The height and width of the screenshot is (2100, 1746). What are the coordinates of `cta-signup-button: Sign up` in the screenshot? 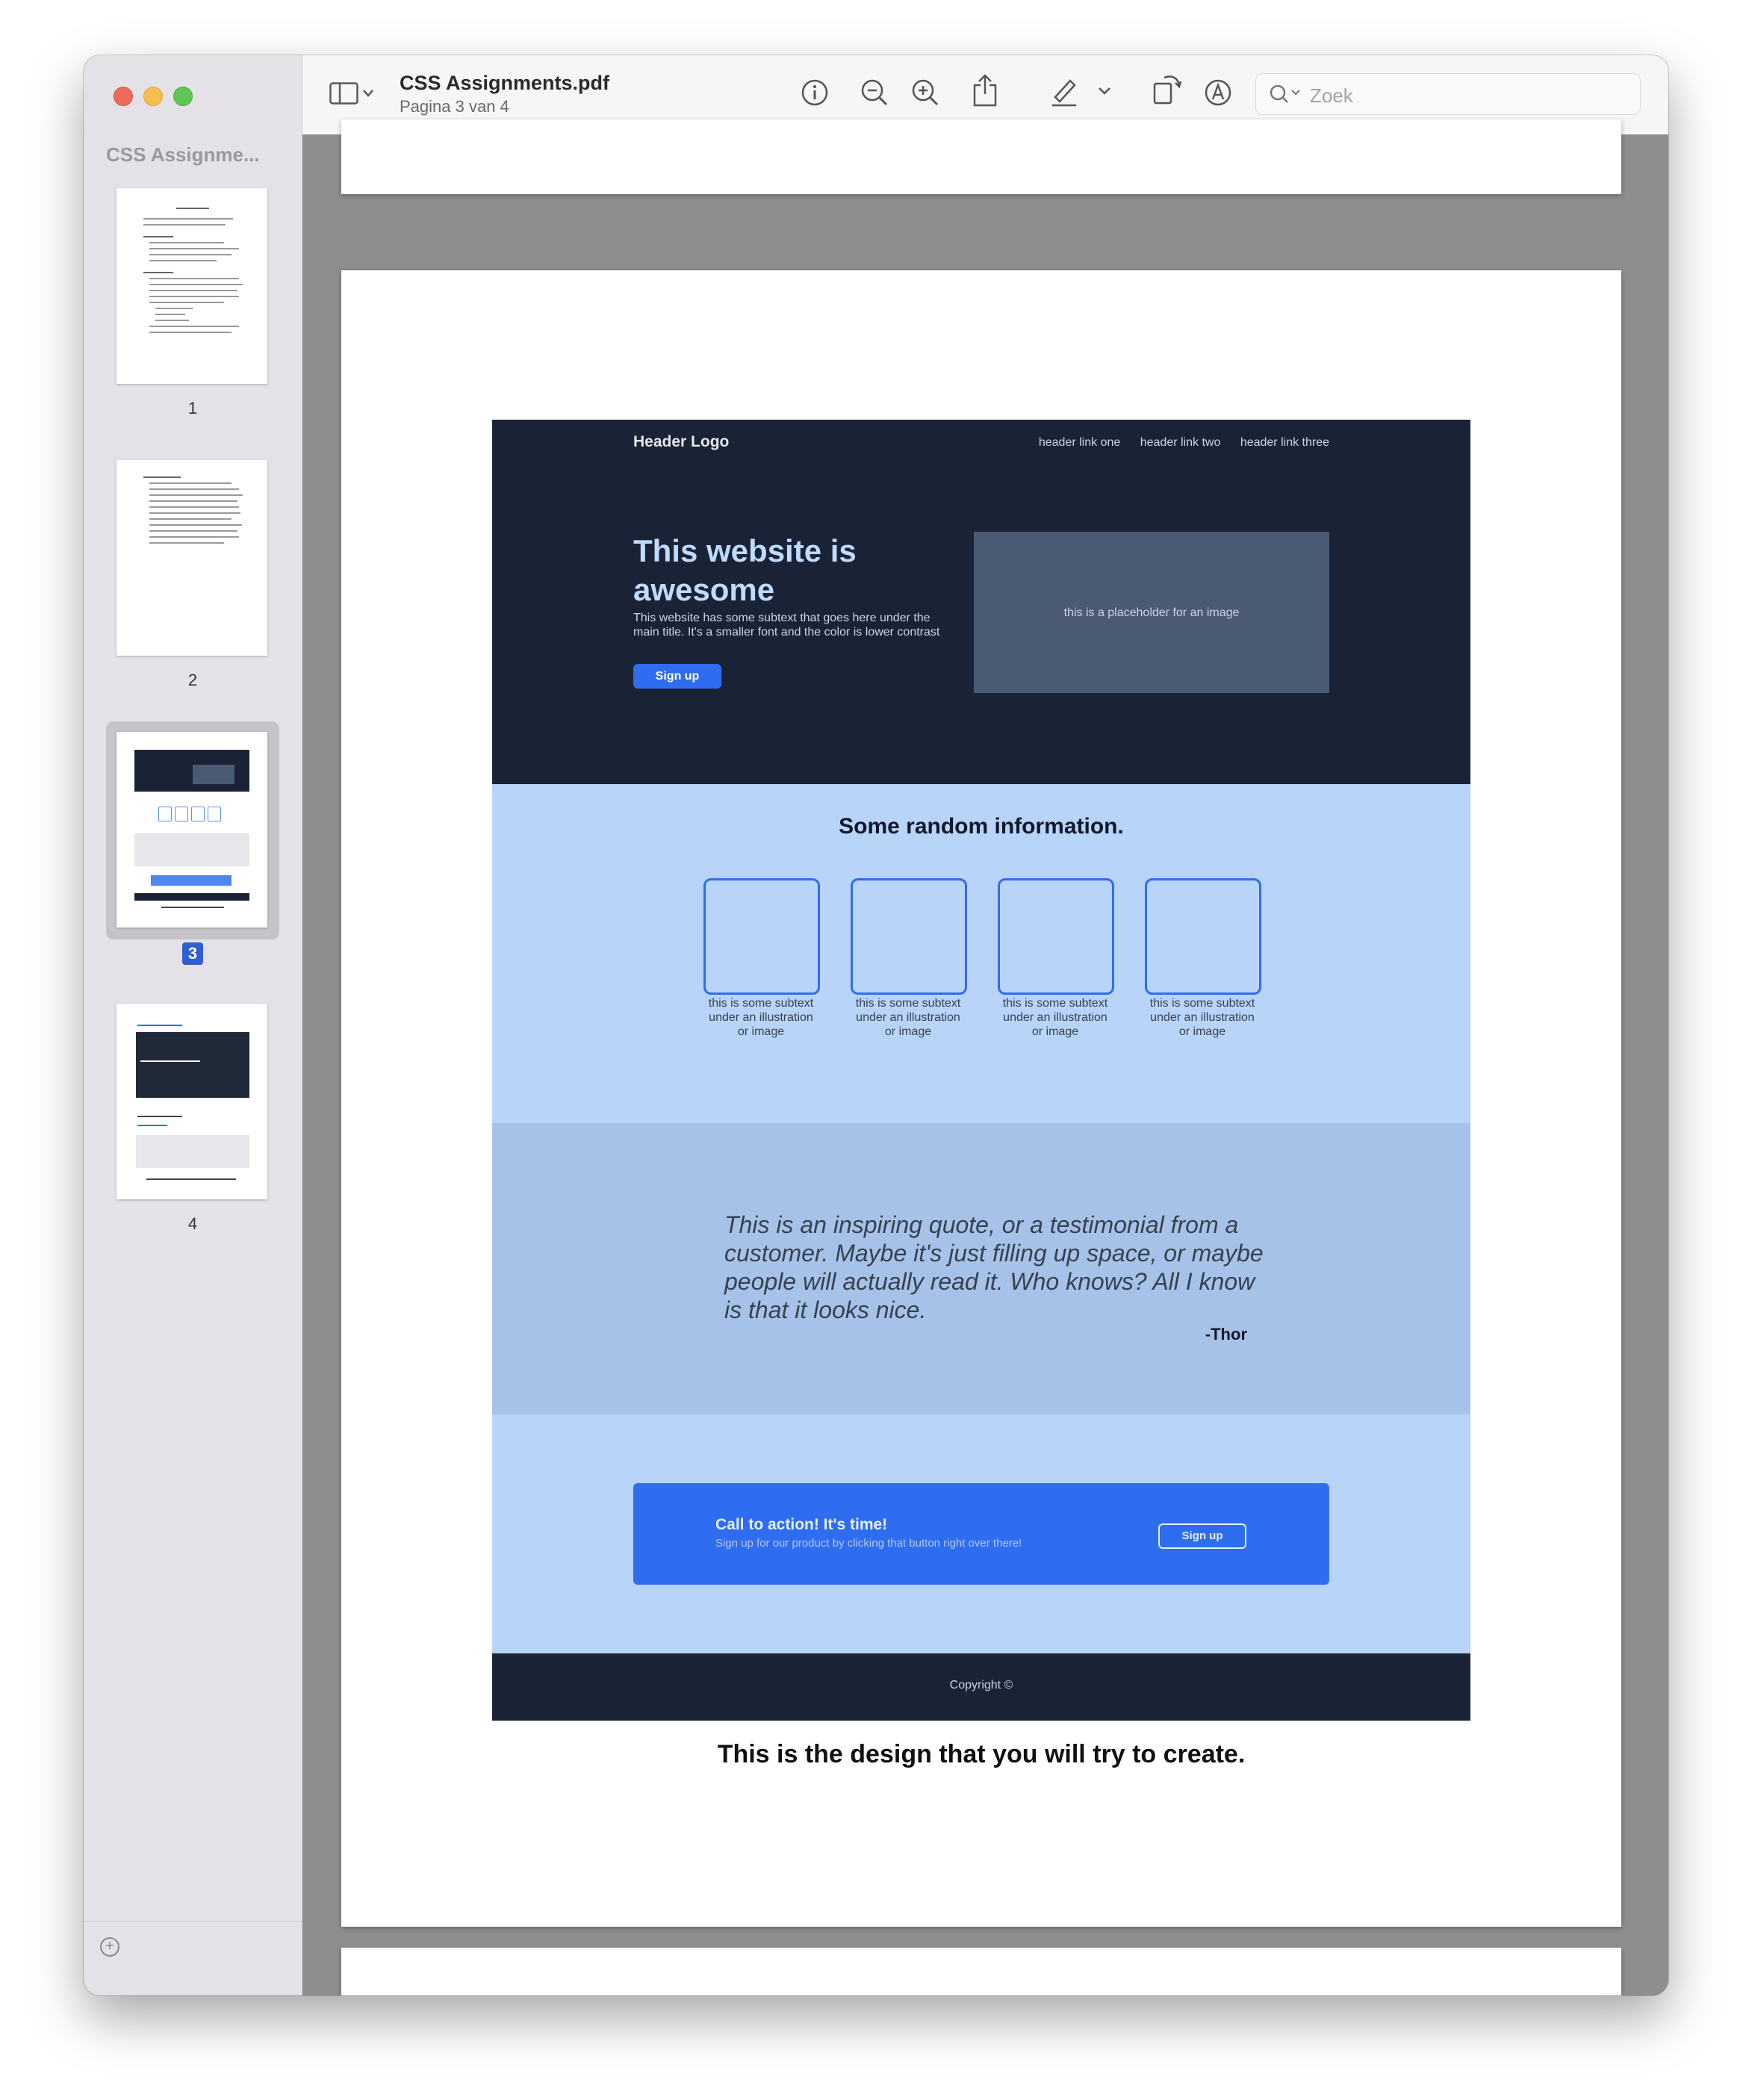 It's located at (1202, 1536).